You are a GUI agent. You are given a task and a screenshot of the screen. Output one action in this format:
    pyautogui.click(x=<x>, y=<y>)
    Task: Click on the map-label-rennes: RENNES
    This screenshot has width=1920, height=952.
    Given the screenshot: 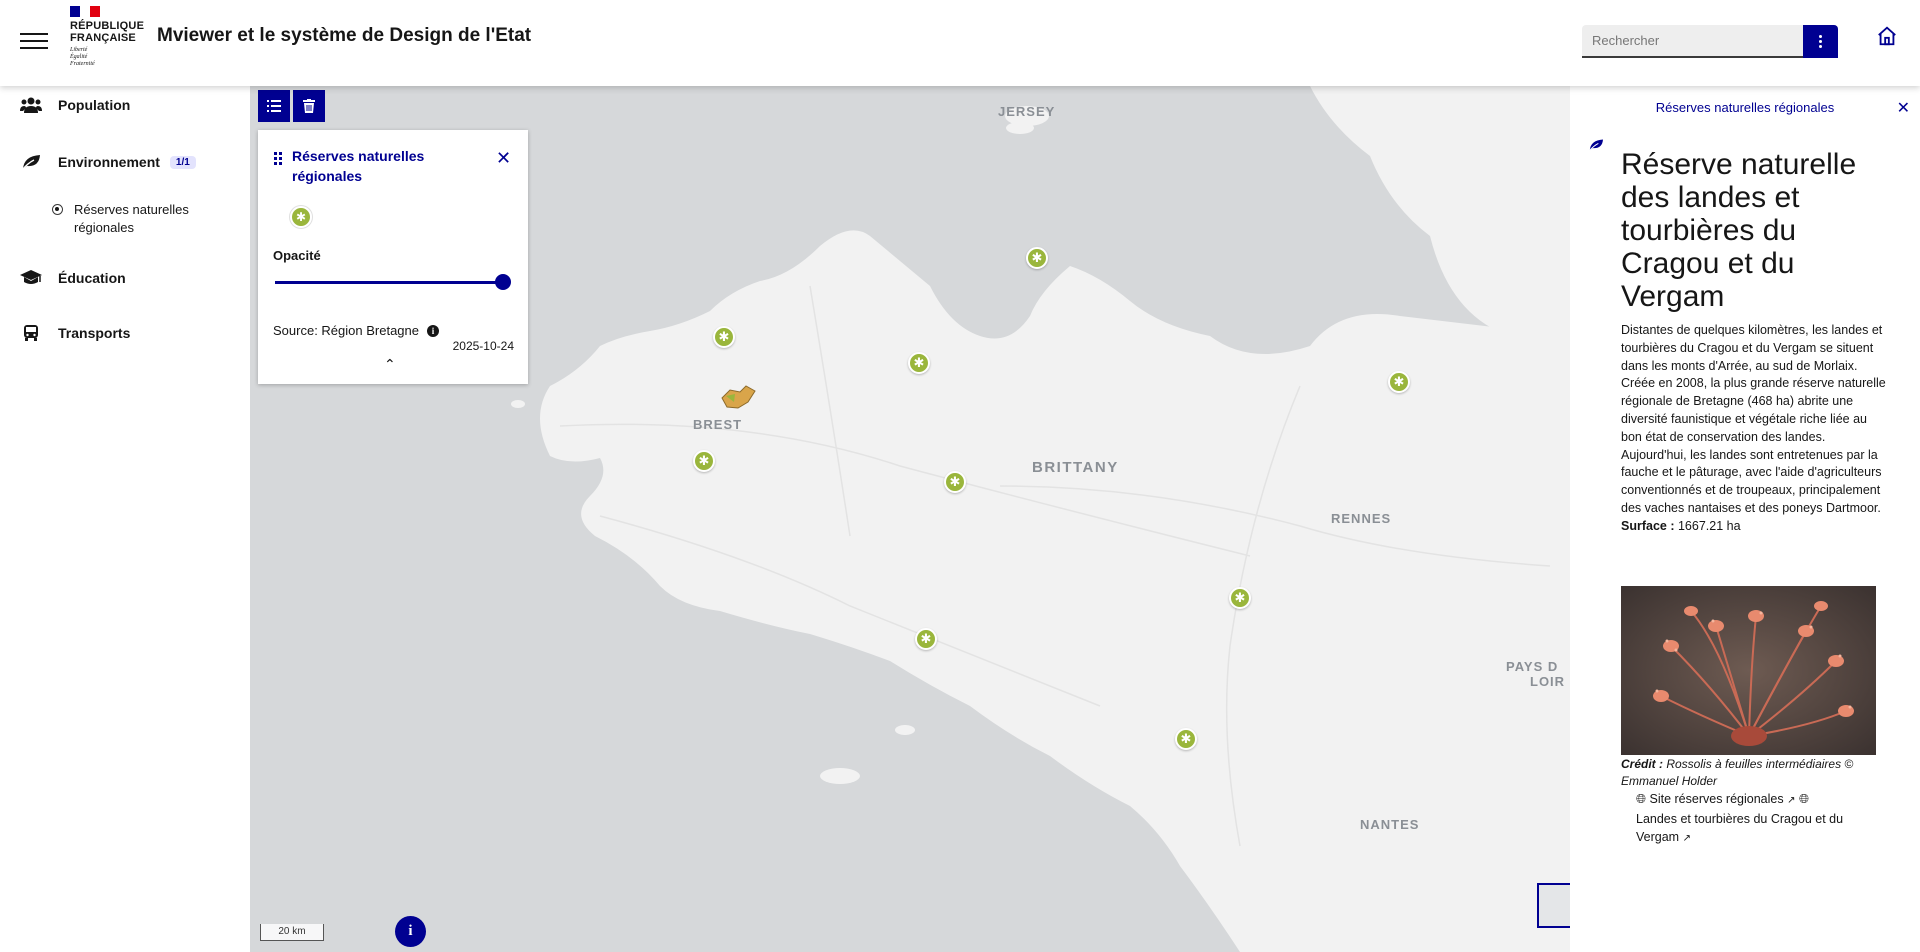 What is the action you would take?
    pyautogui.click(x=1361, y=518)
    